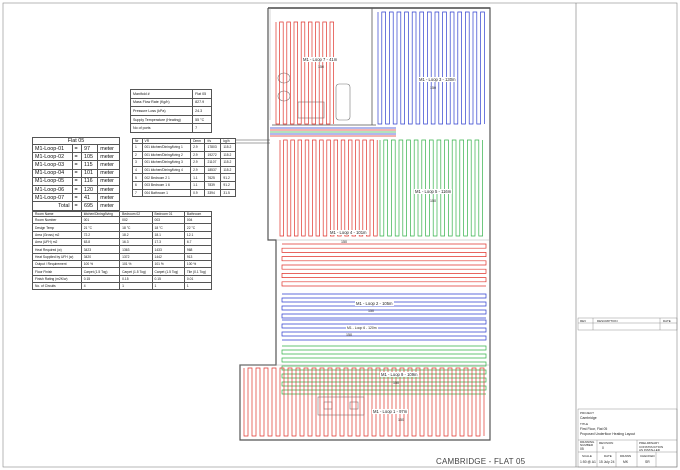 This screenshot has width=680, height=470. Describe the element at coordinates (321, 67) in the screenshot. I see `loop7-spacing: 150` at that location.